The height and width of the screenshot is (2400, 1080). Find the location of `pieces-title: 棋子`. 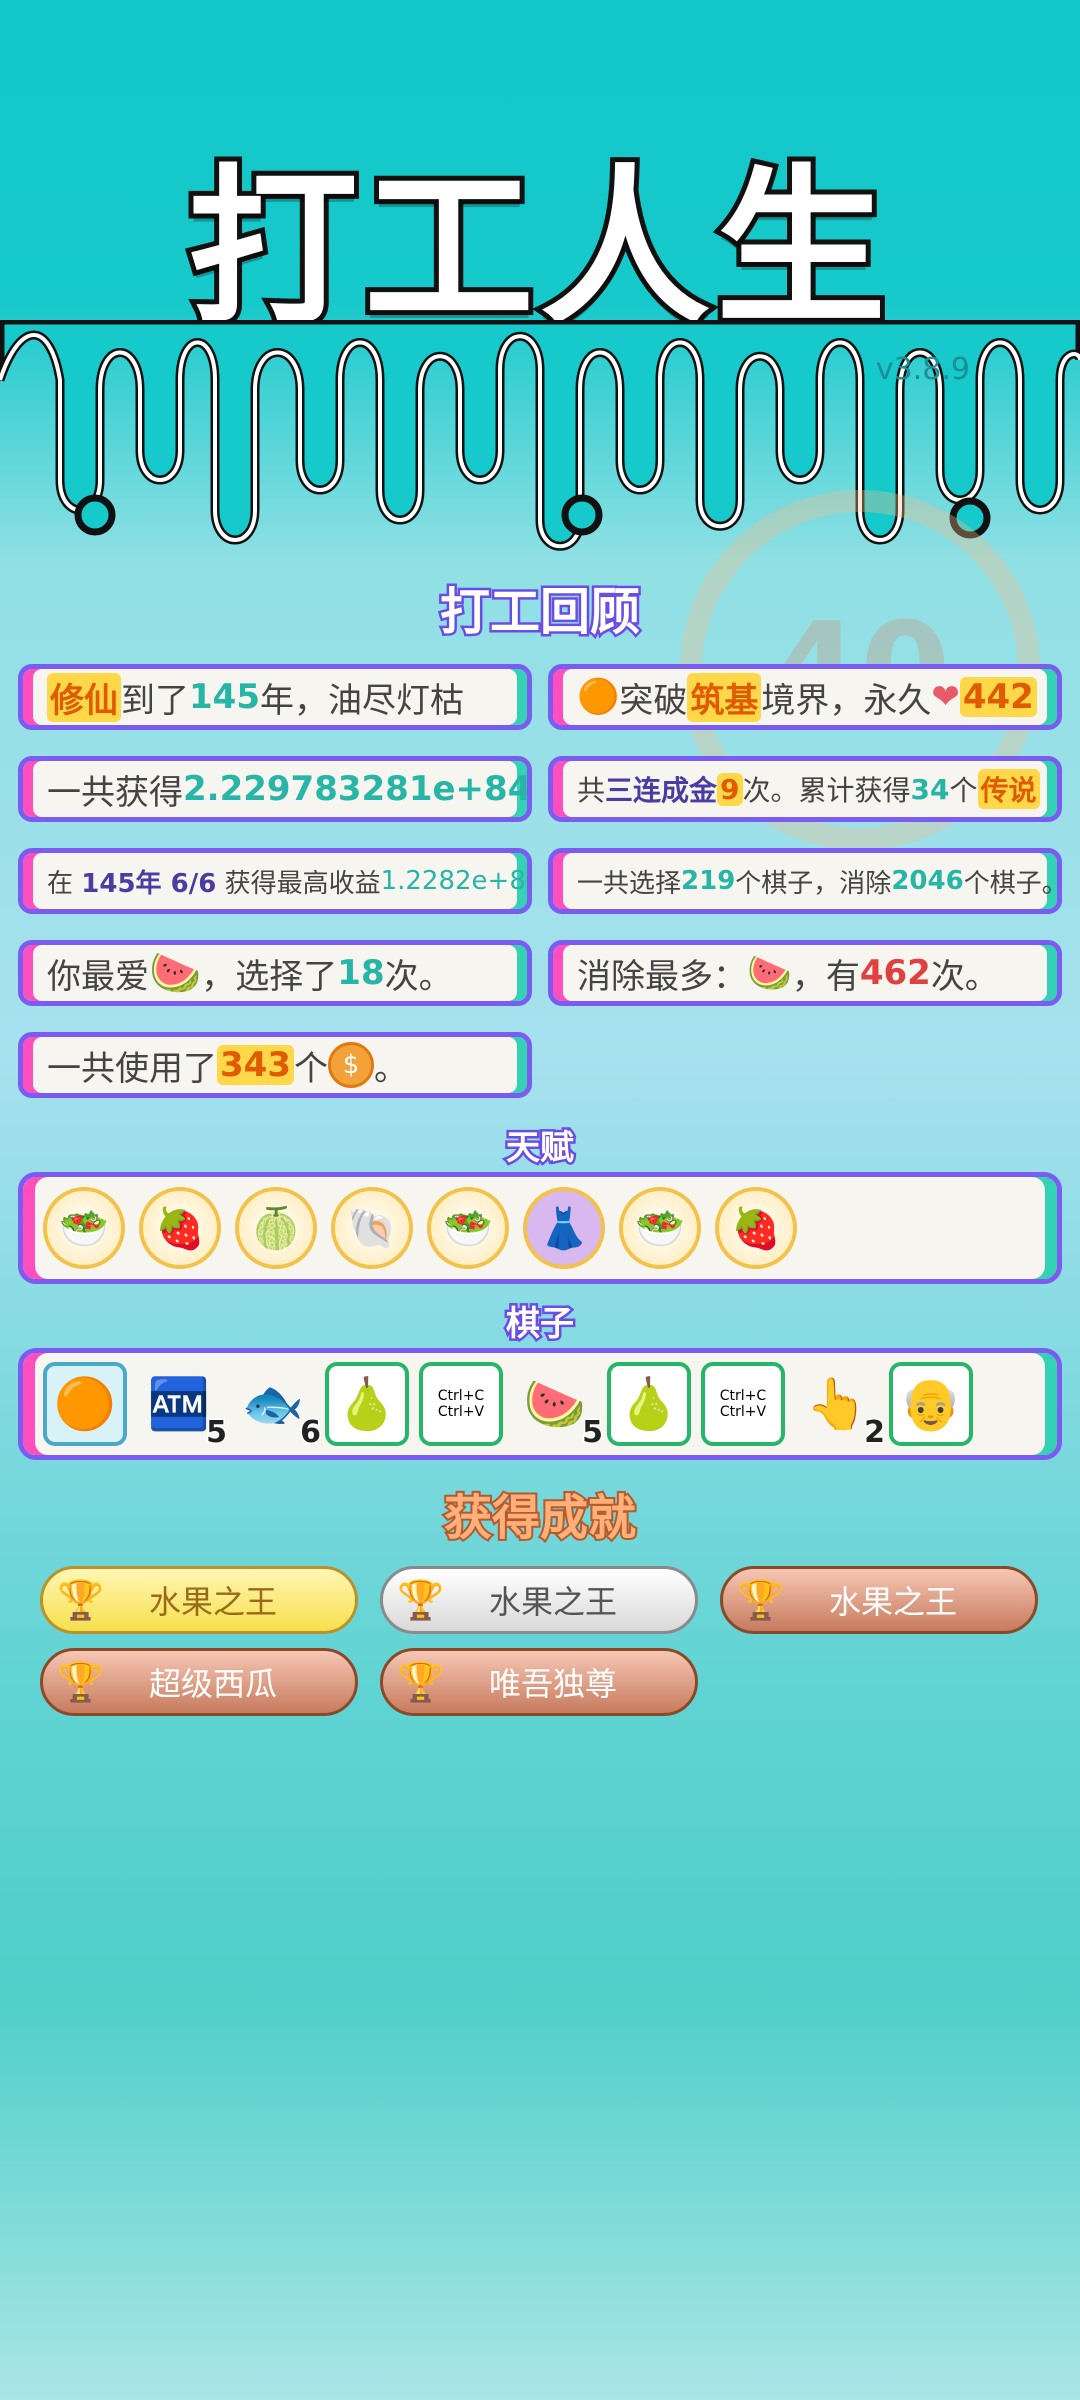

pieces-title: 棋子 is located at coordinates (540, 1324).